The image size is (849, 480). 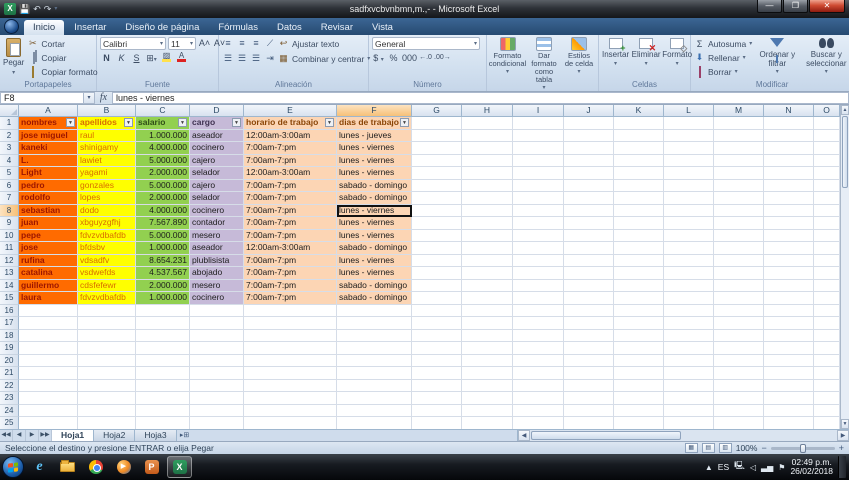 What do you see at coordinates (107, 348) in the screenshot?
I see `cell-B19` at bounding box center [107, 348].